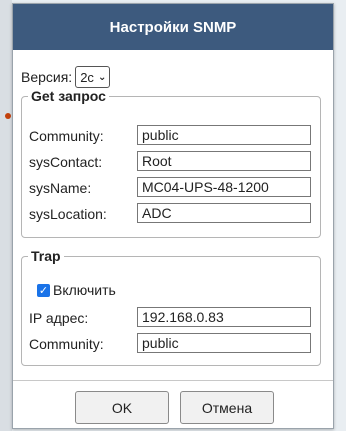  What do you see at coordinates (6, 215) in the screenshot?
I see `background-strip` at bounding box center [6, 215].